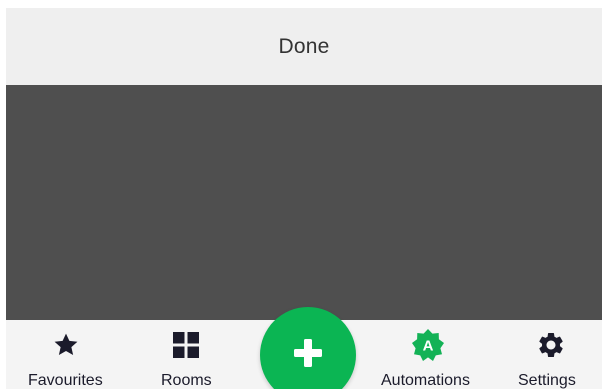  What do you see at coordinates (65, 380) in the screenshot?
I see `nav-label-favourites: Favourites` at bounding box center [65, 380].